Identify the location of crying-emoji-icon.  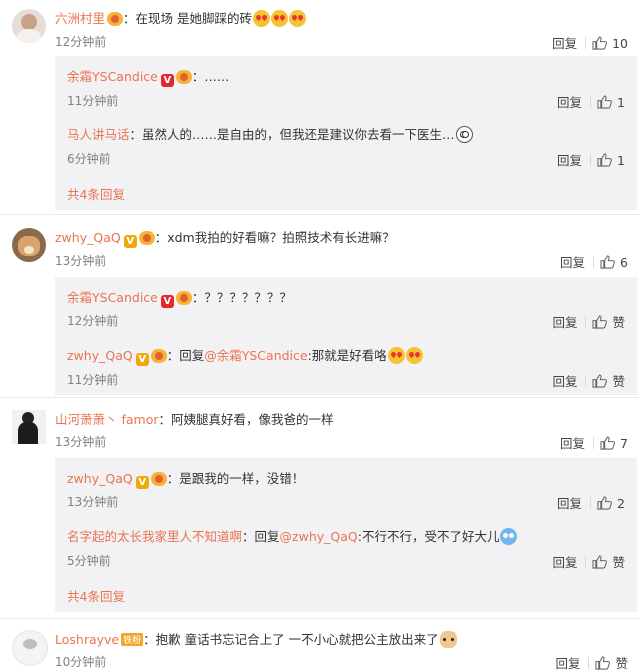
(509, 536).